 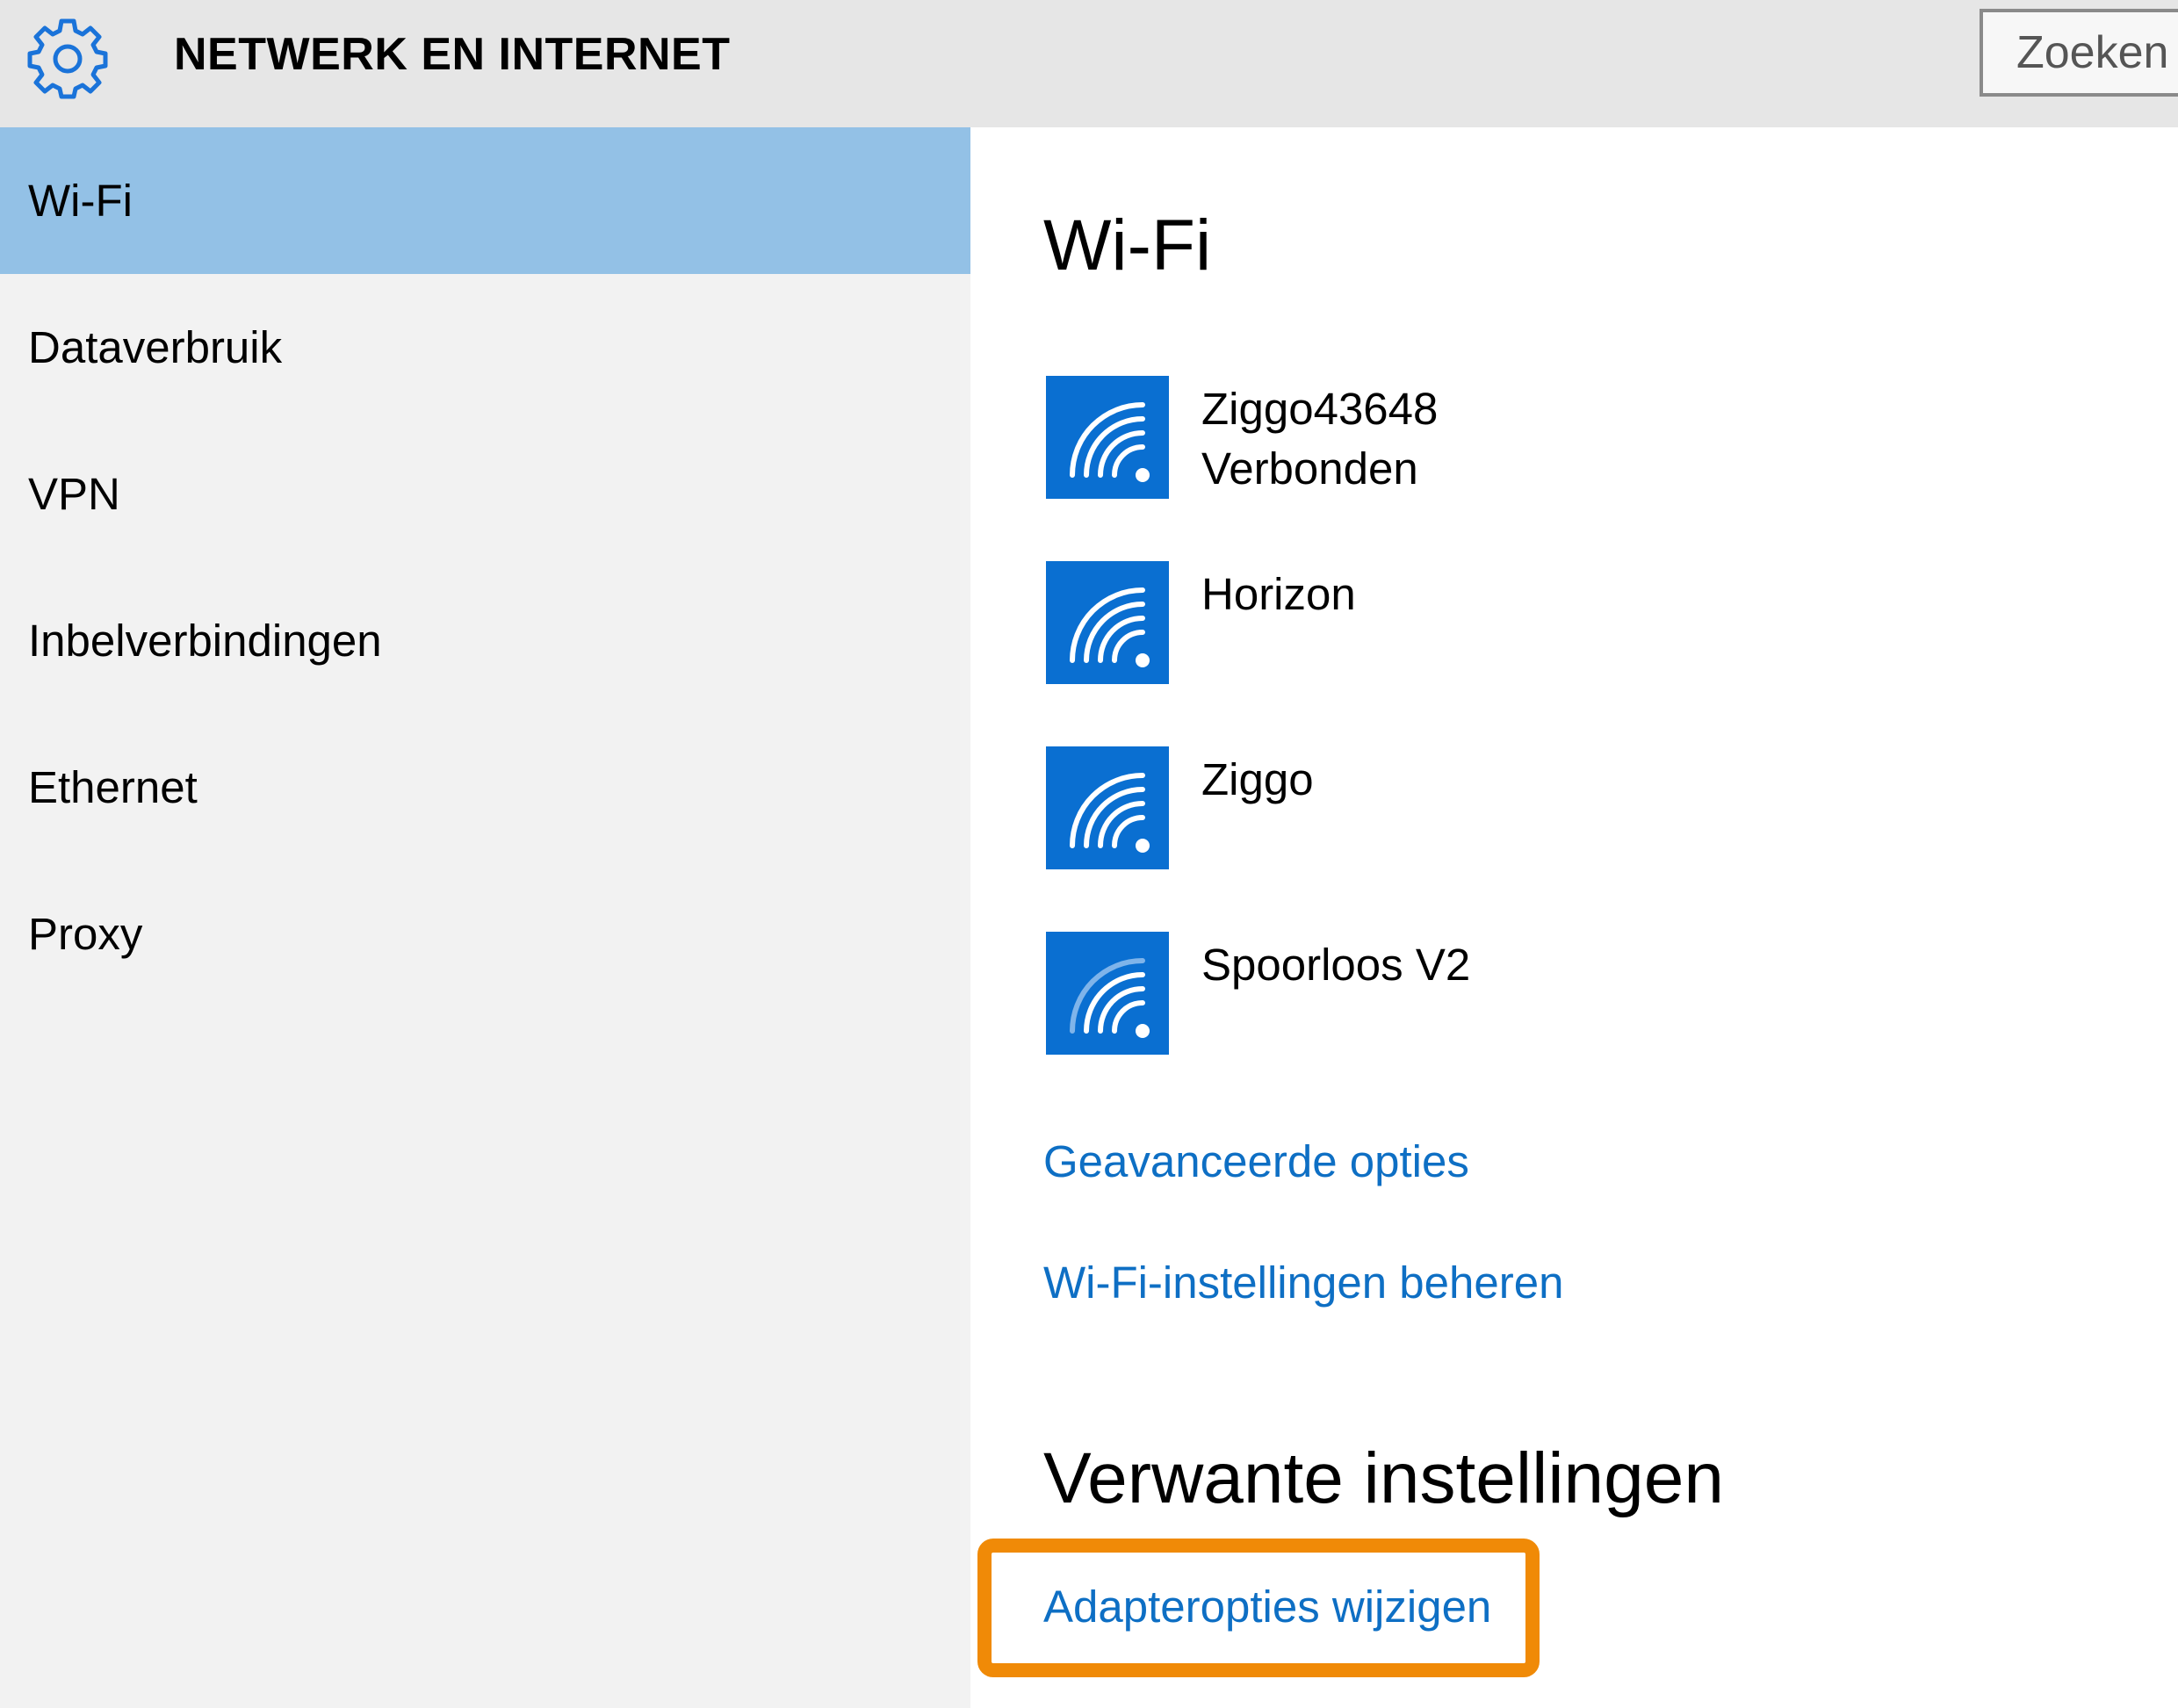 What do you see at coordinates (205, 641) in the screenshot?
I see `sidebar-item-label: Inbelverbindingen` at bounding box center [205, 641].